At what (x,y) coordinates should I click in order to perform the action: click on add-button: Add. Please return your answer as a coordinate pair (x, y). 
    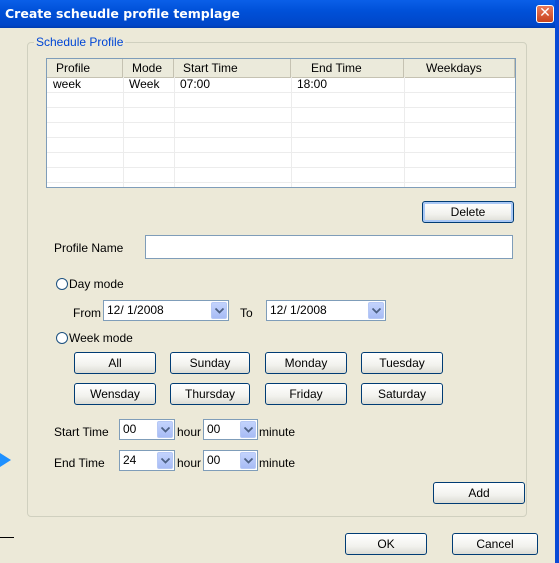
    Looking at the image, I should click on (479, 493).